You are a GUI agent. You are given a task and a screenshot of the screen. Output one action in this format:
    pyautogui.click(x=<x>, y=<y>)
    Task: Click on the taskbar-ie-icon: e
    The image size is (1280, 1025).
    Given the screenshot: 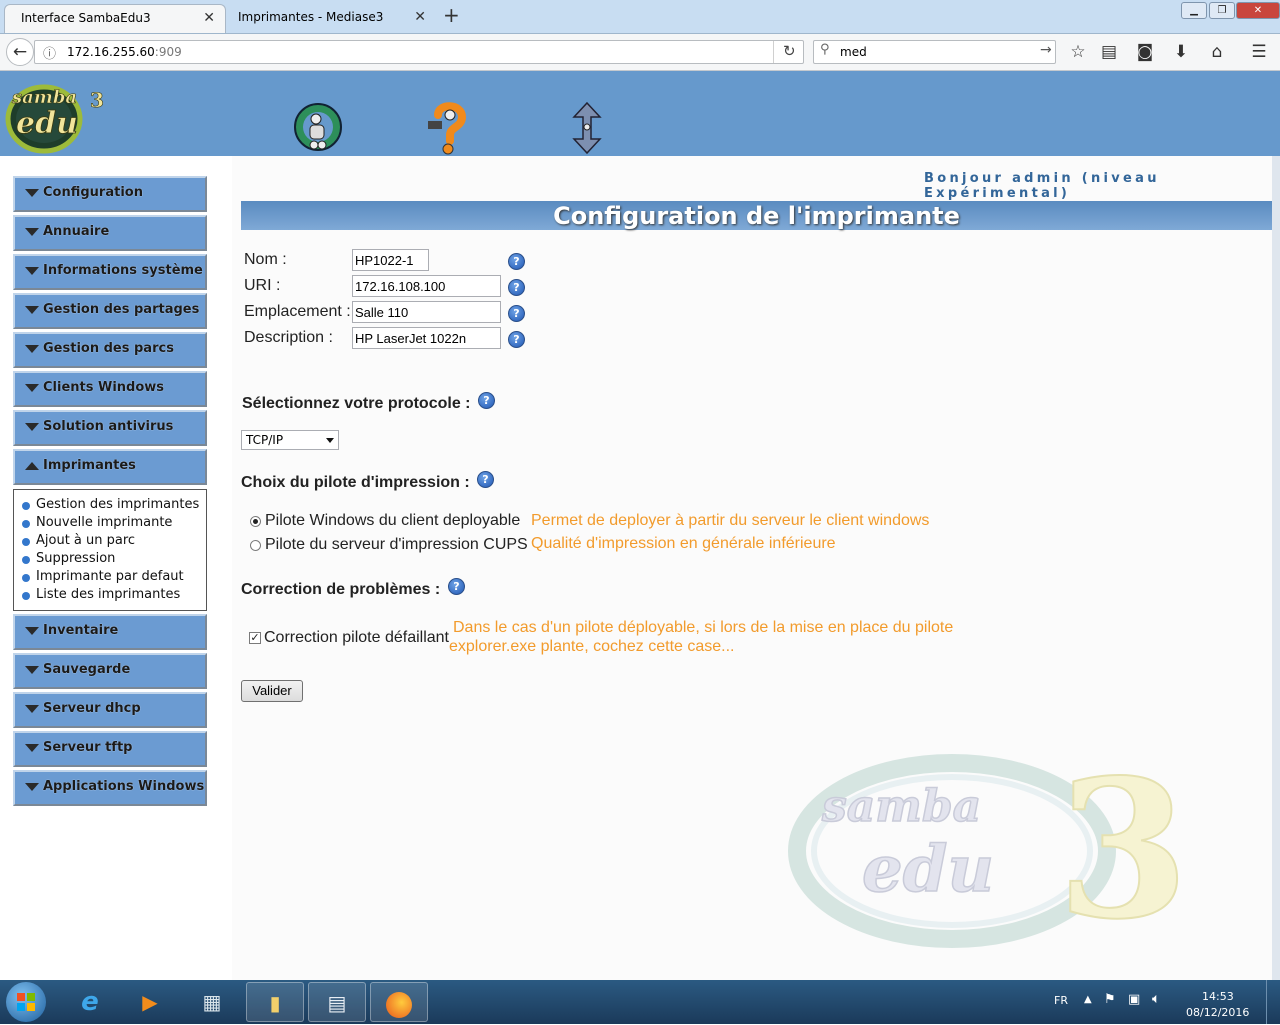 What is the action you would take?
    pyautogui.click(x=90, y=1002)
    